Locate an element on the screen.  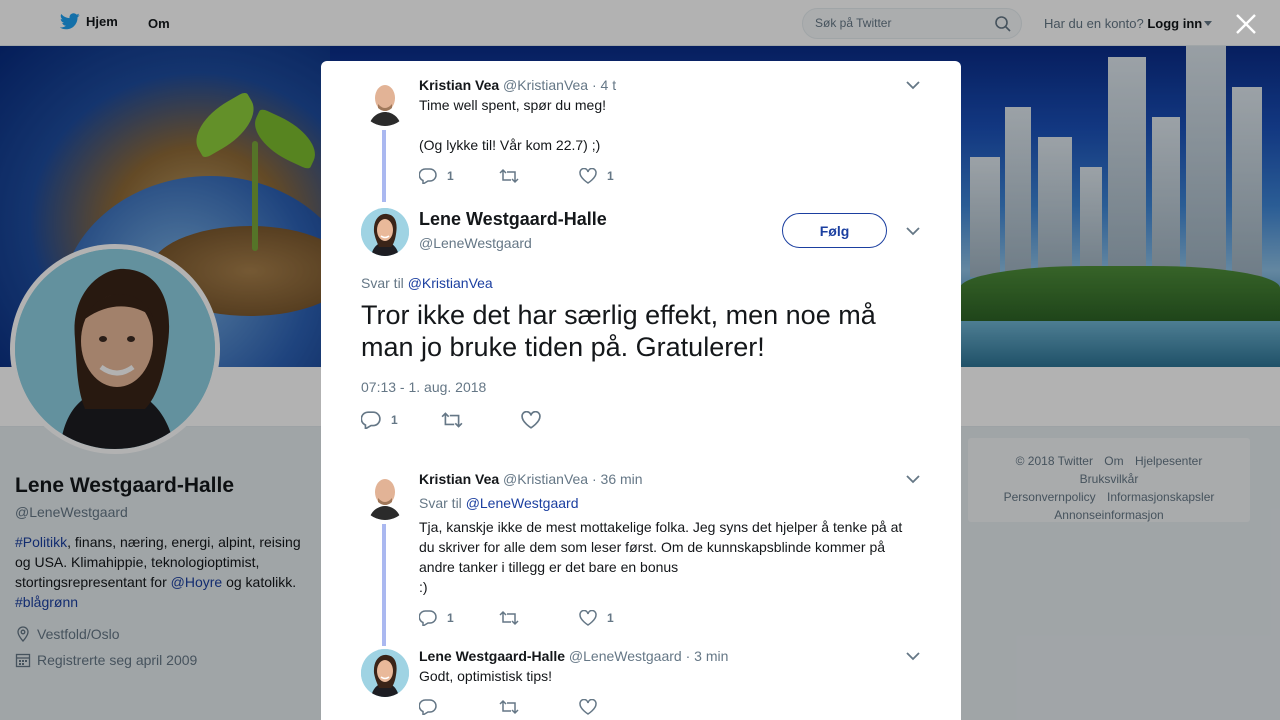
tweet-text: Godt, optimistisk tips! is located at coordinates (486, 676).